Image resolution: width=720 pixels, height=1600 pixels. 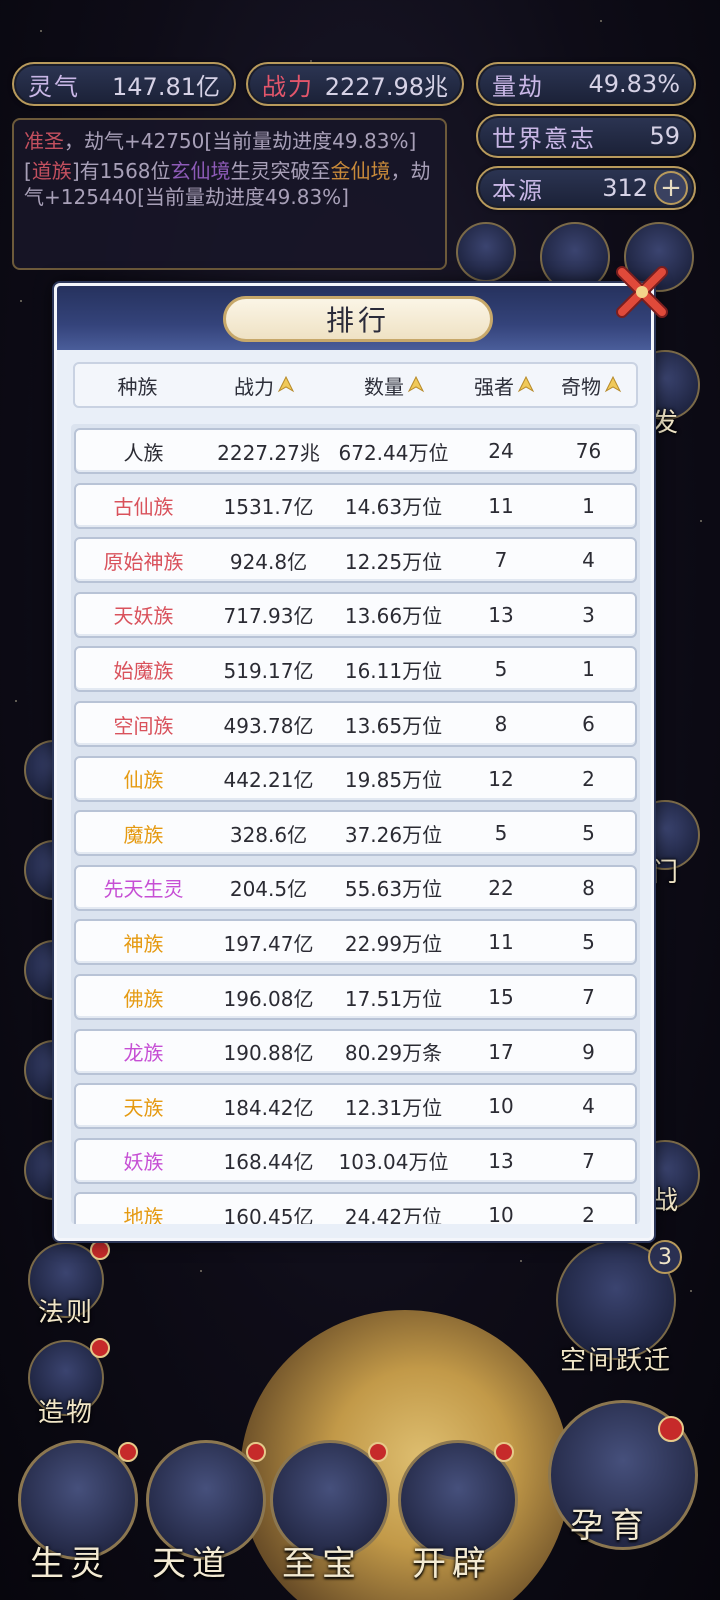 What do you see at coordinates (265, 385) in the screenshot?
I see `sort-power-button: 战力` at bounding box center [265, 385].